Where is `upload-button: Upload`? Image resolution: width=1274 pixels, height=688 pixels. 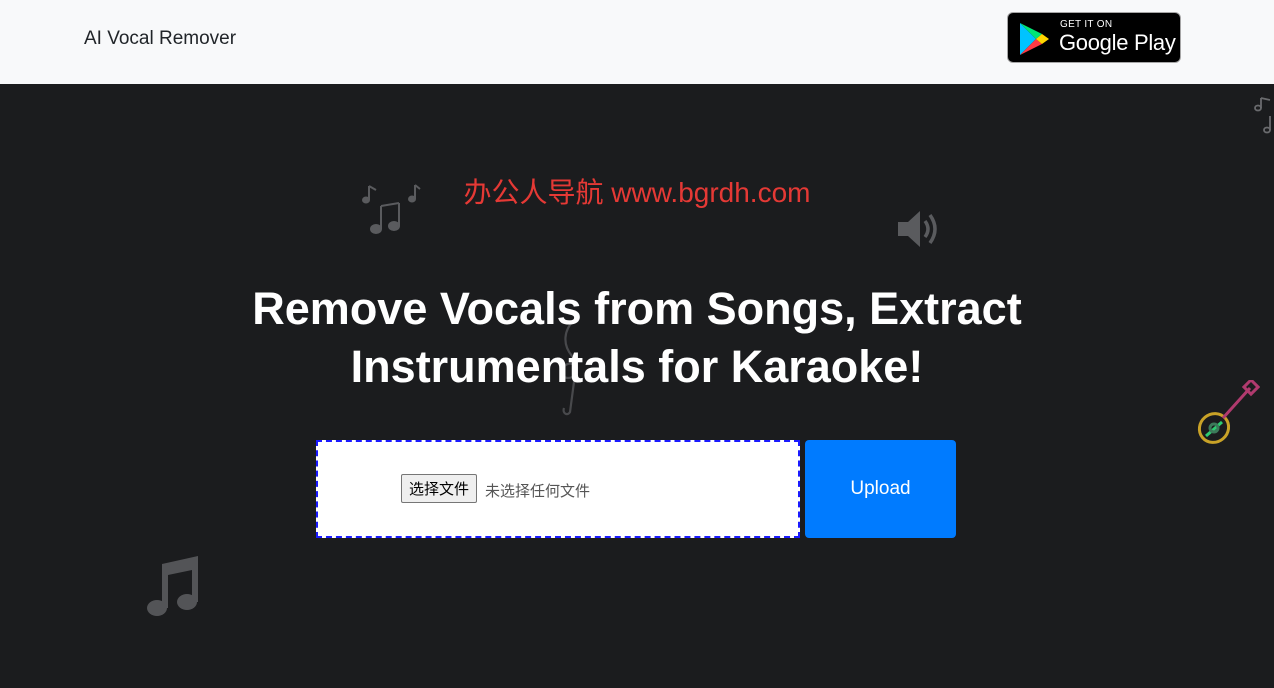
upload-button: Upload is located at coordinates (880, 489).